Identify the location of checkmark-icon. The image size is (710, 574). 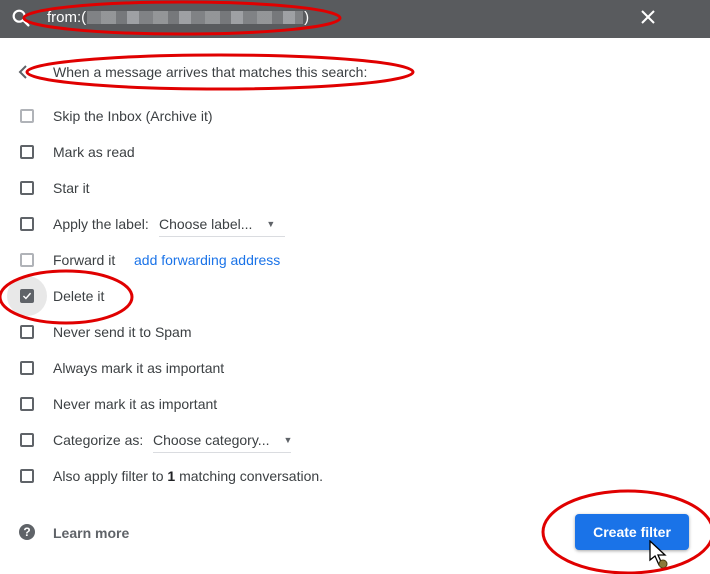
(27, 296).